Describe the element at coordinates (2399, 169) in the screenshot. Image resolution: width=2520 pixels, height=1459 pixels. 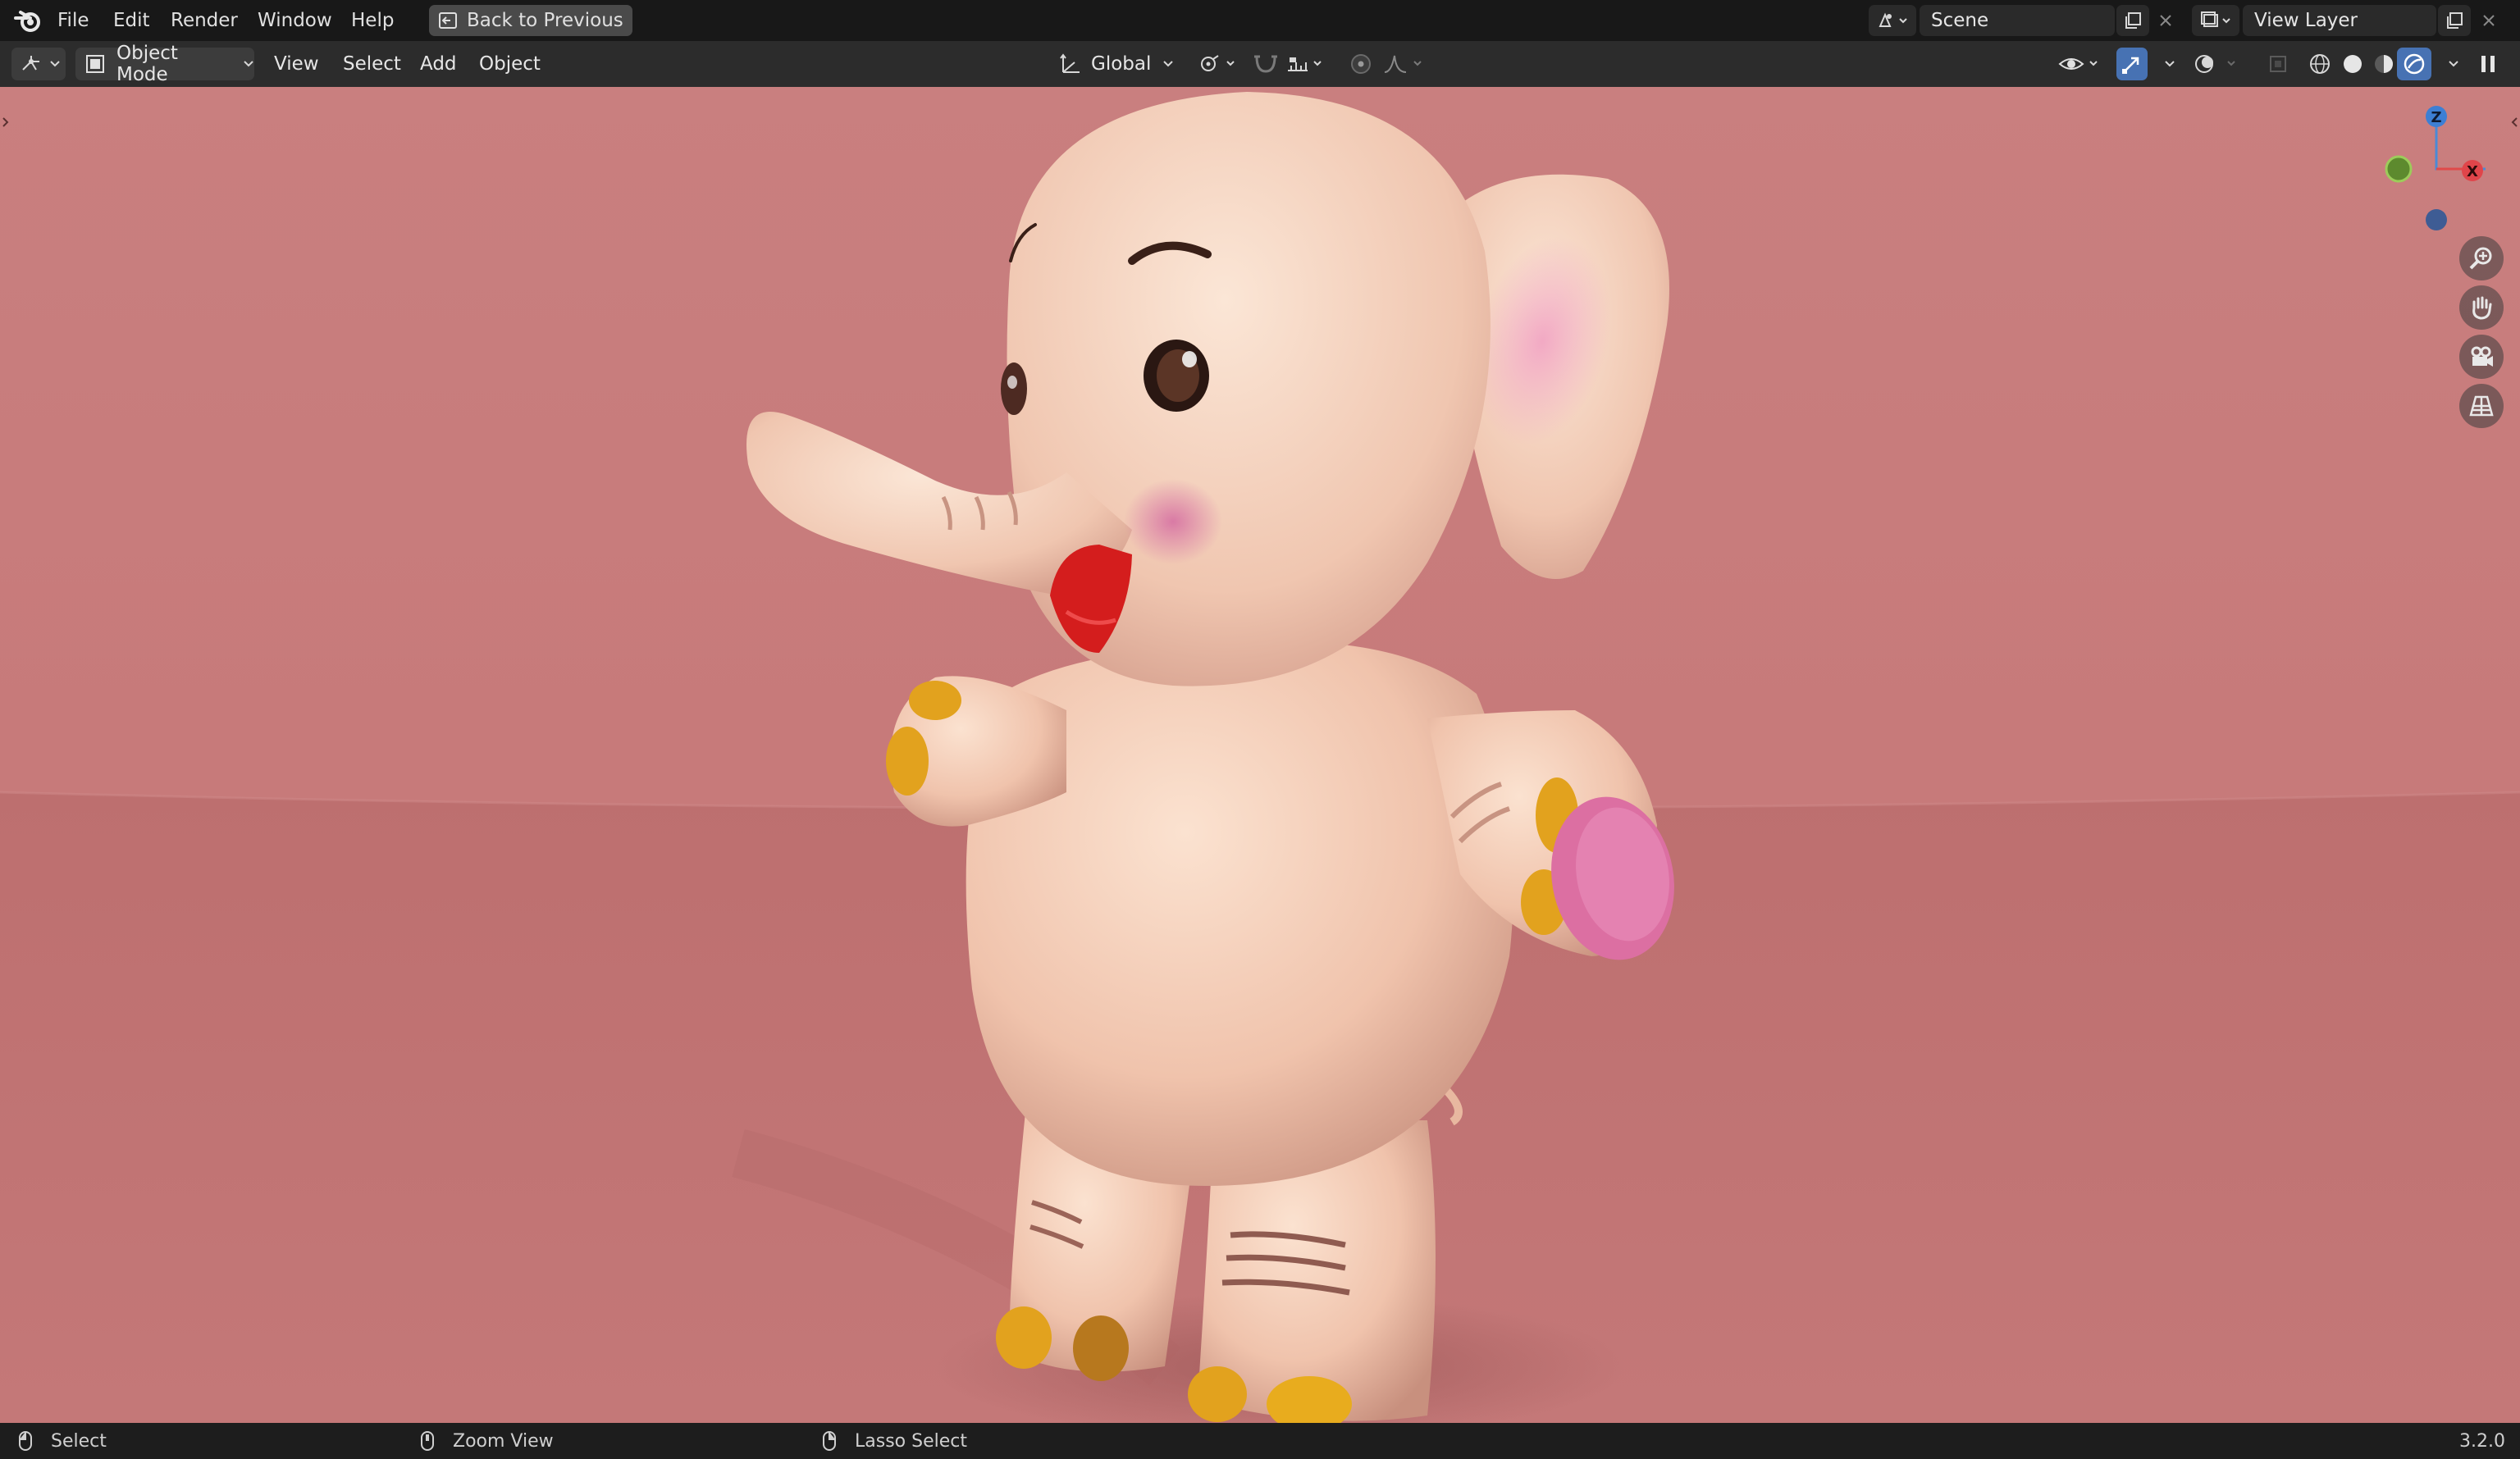
I see `gizmo-axis-y-neg` at that location.